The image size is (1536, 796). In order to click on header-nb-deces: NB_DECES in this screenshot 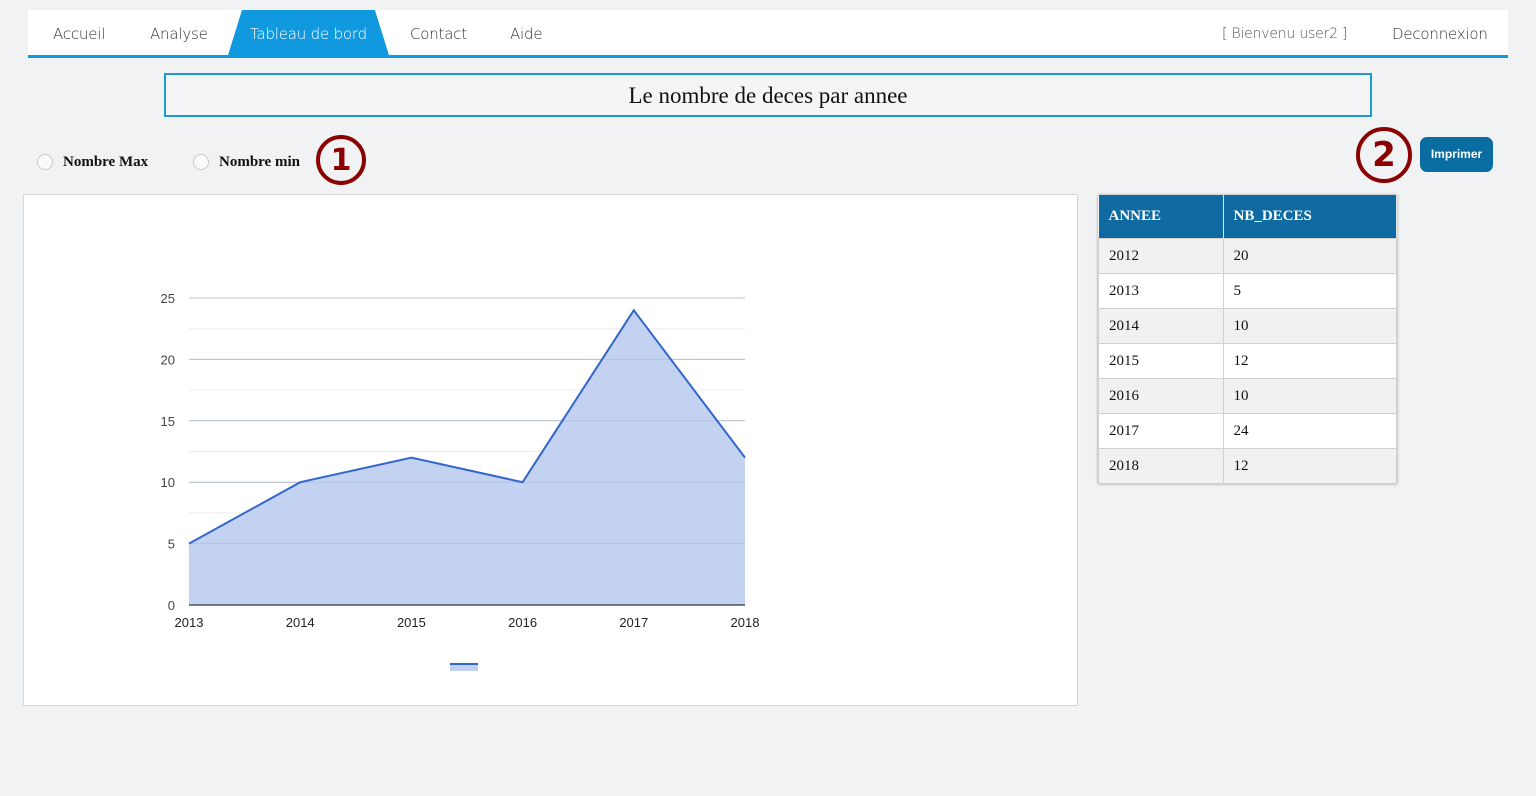, I will do `click(1310, 217)`.